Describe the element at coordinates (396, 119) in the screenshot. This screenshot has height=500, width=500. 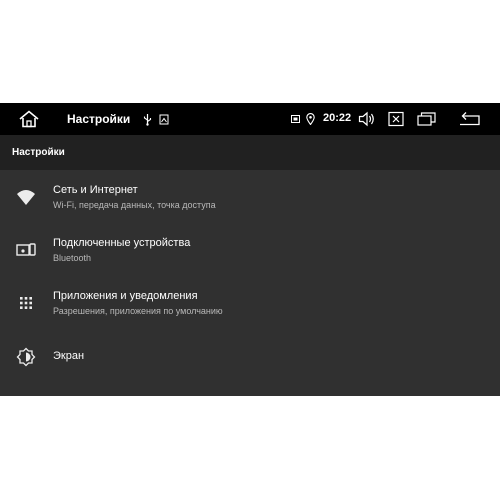
I see `close-app-icon` at that location.